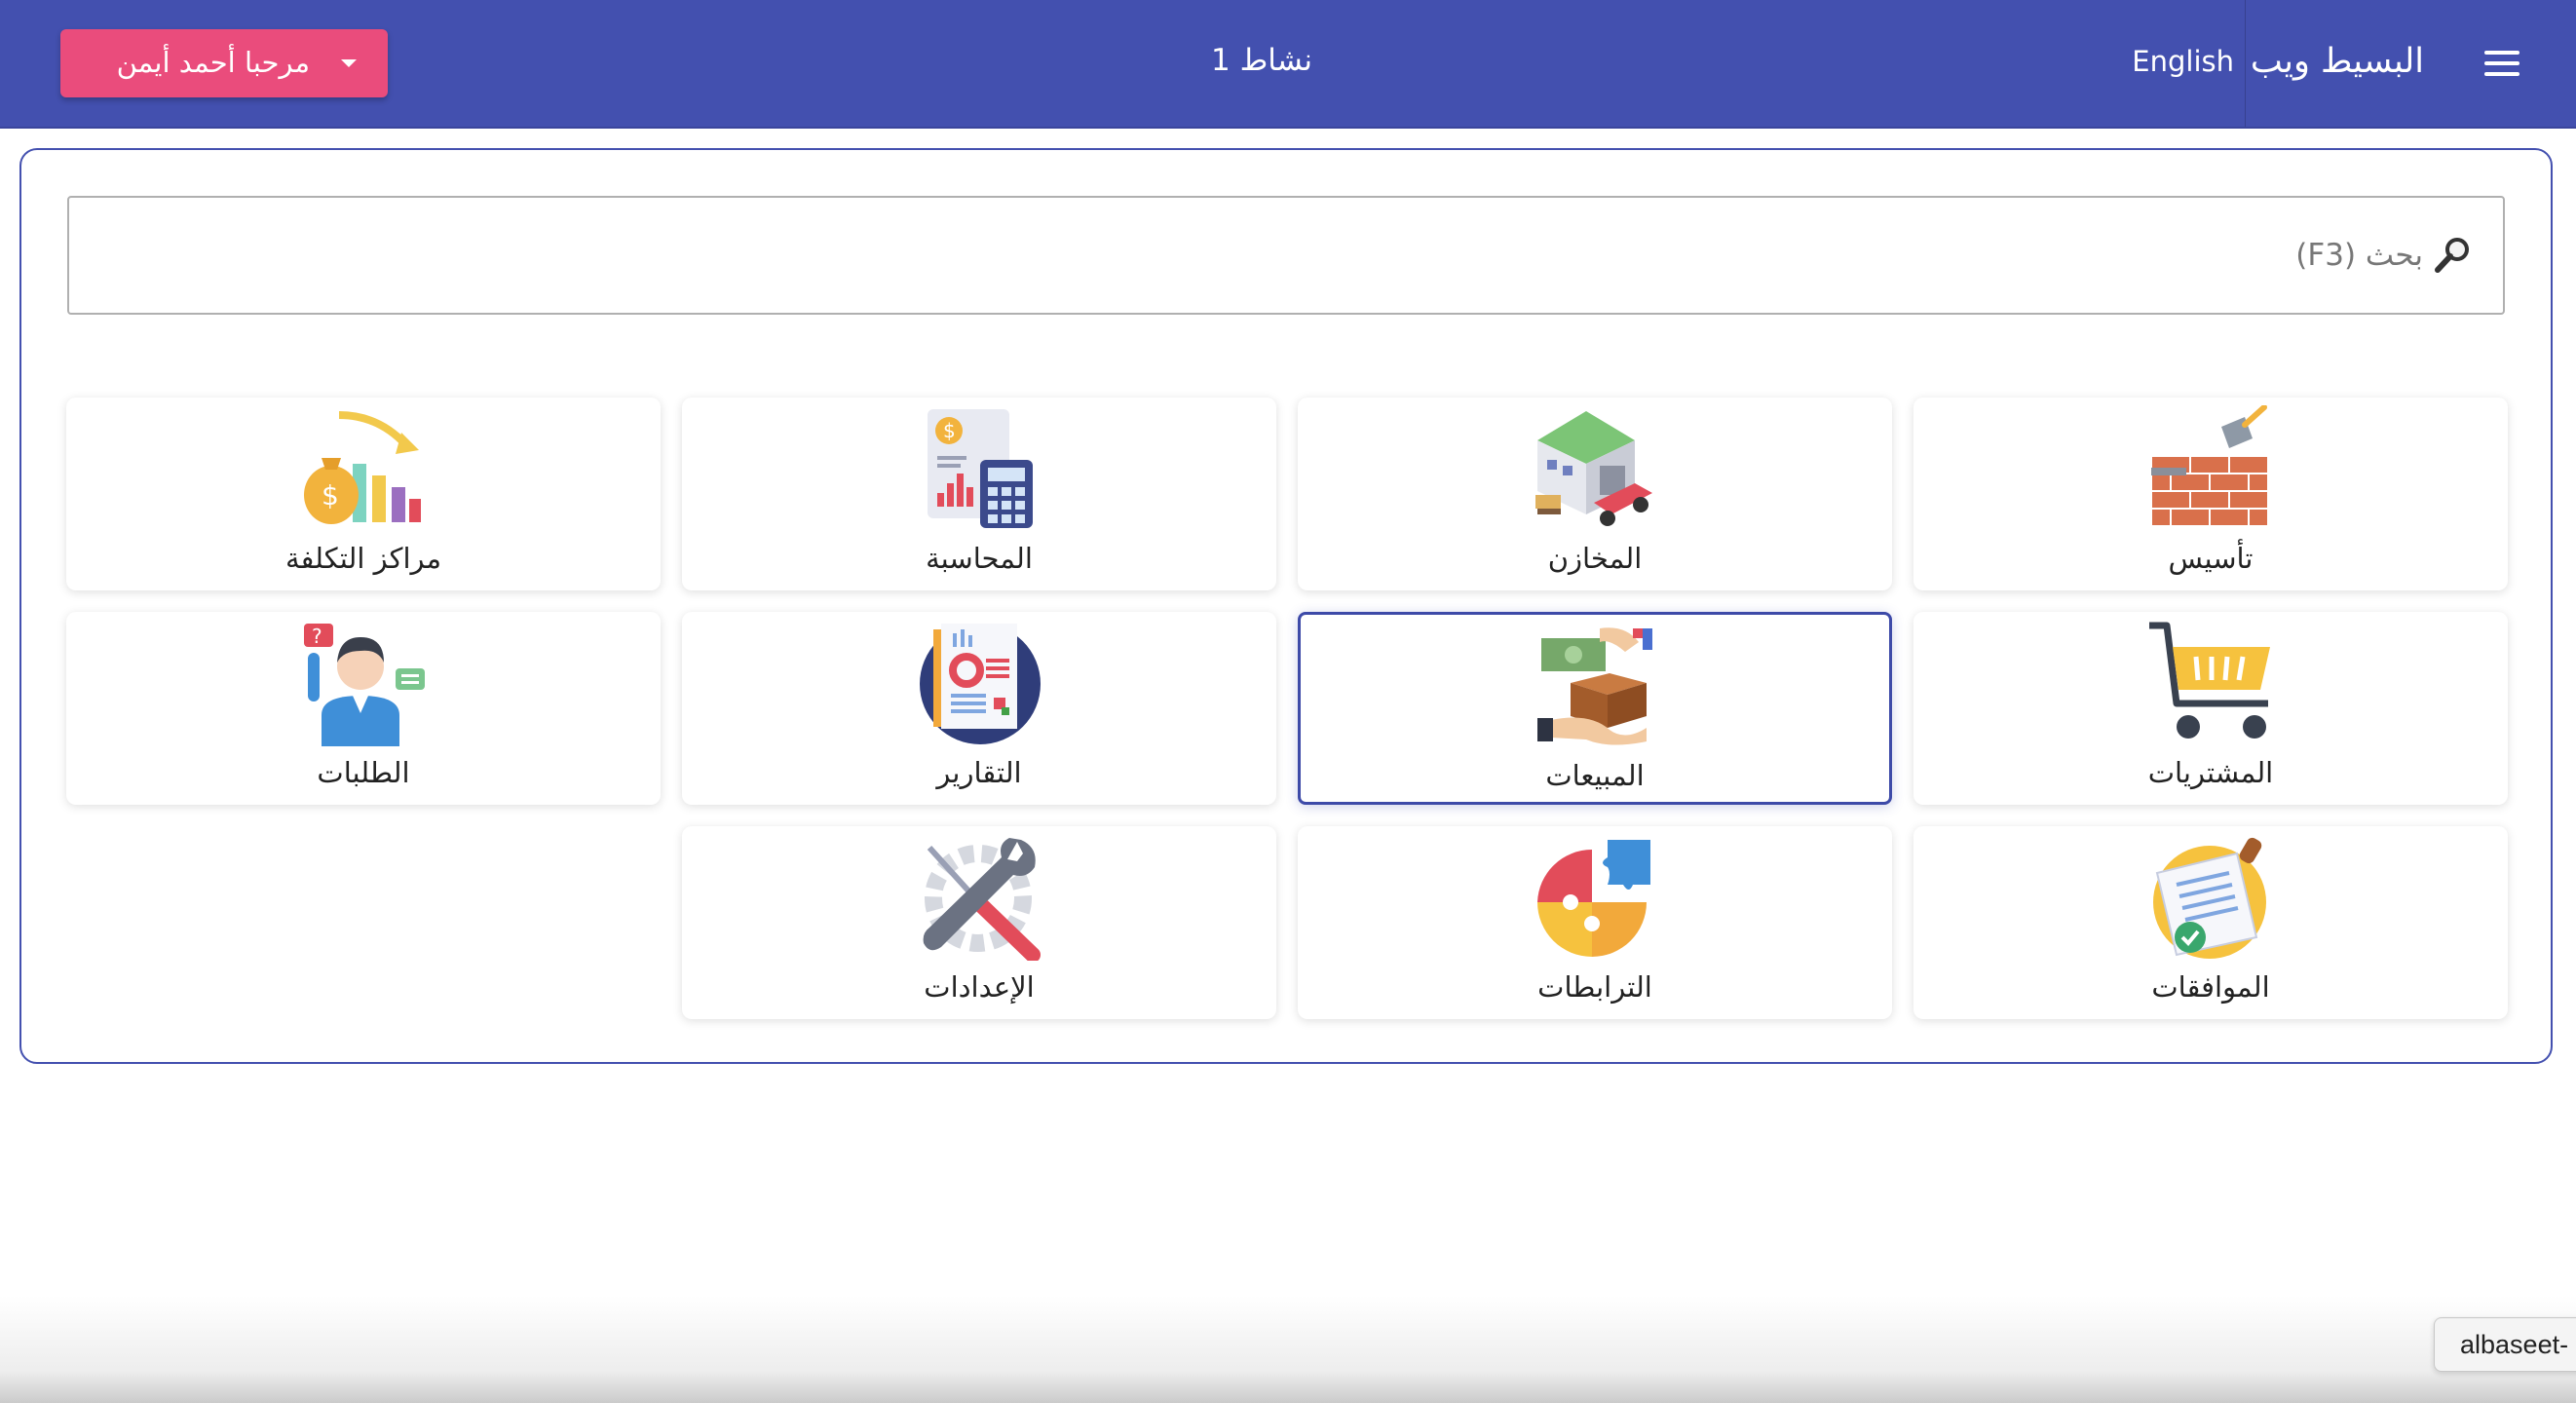 The height and width of the screenshot is (1403, 2576). Describe the element at coordinates (2210, 772) in the screenshot. I see `module-label: المشتريات` at that location.